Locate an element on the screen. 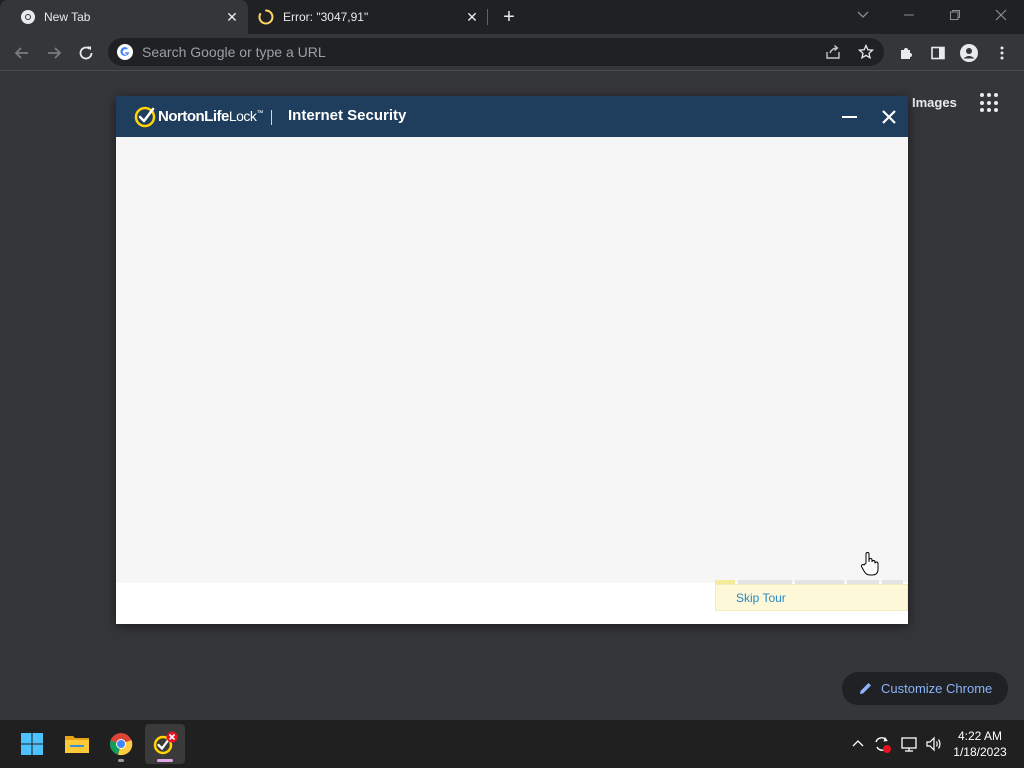 This screenshot has width=1024, height=768. tab-error: Error: "3047,91" ✕ is located at coordinates (368, 17).